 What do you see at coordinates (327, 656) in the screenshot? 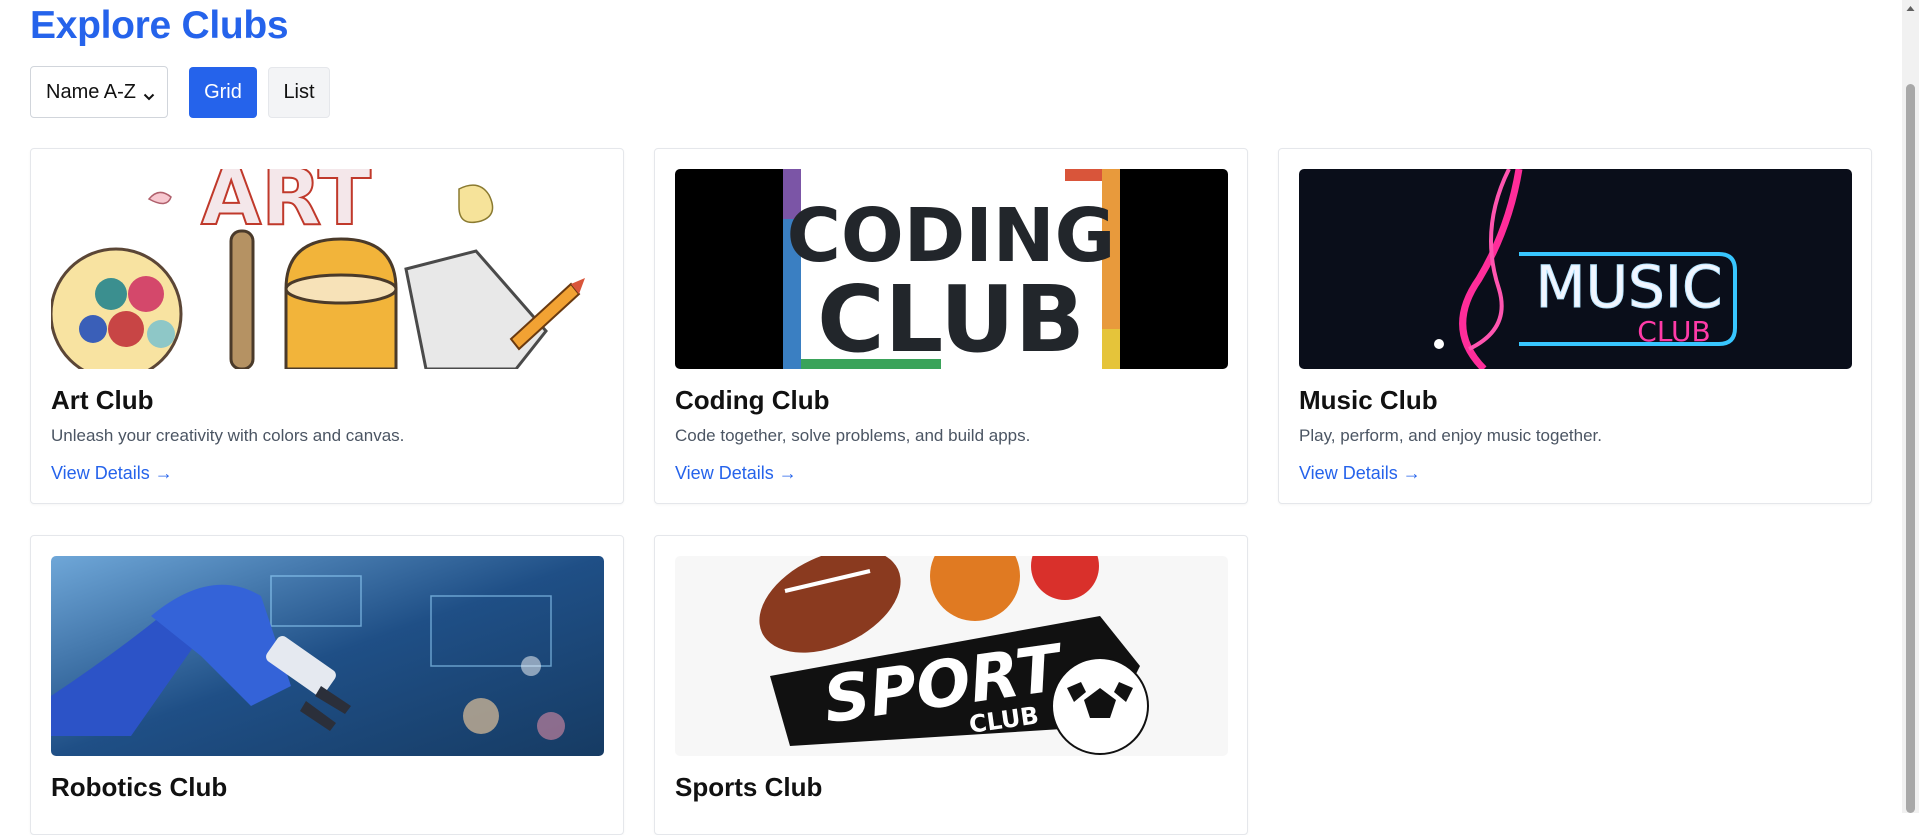
I see `robotics-club-image` at bounding box center [327, 656].